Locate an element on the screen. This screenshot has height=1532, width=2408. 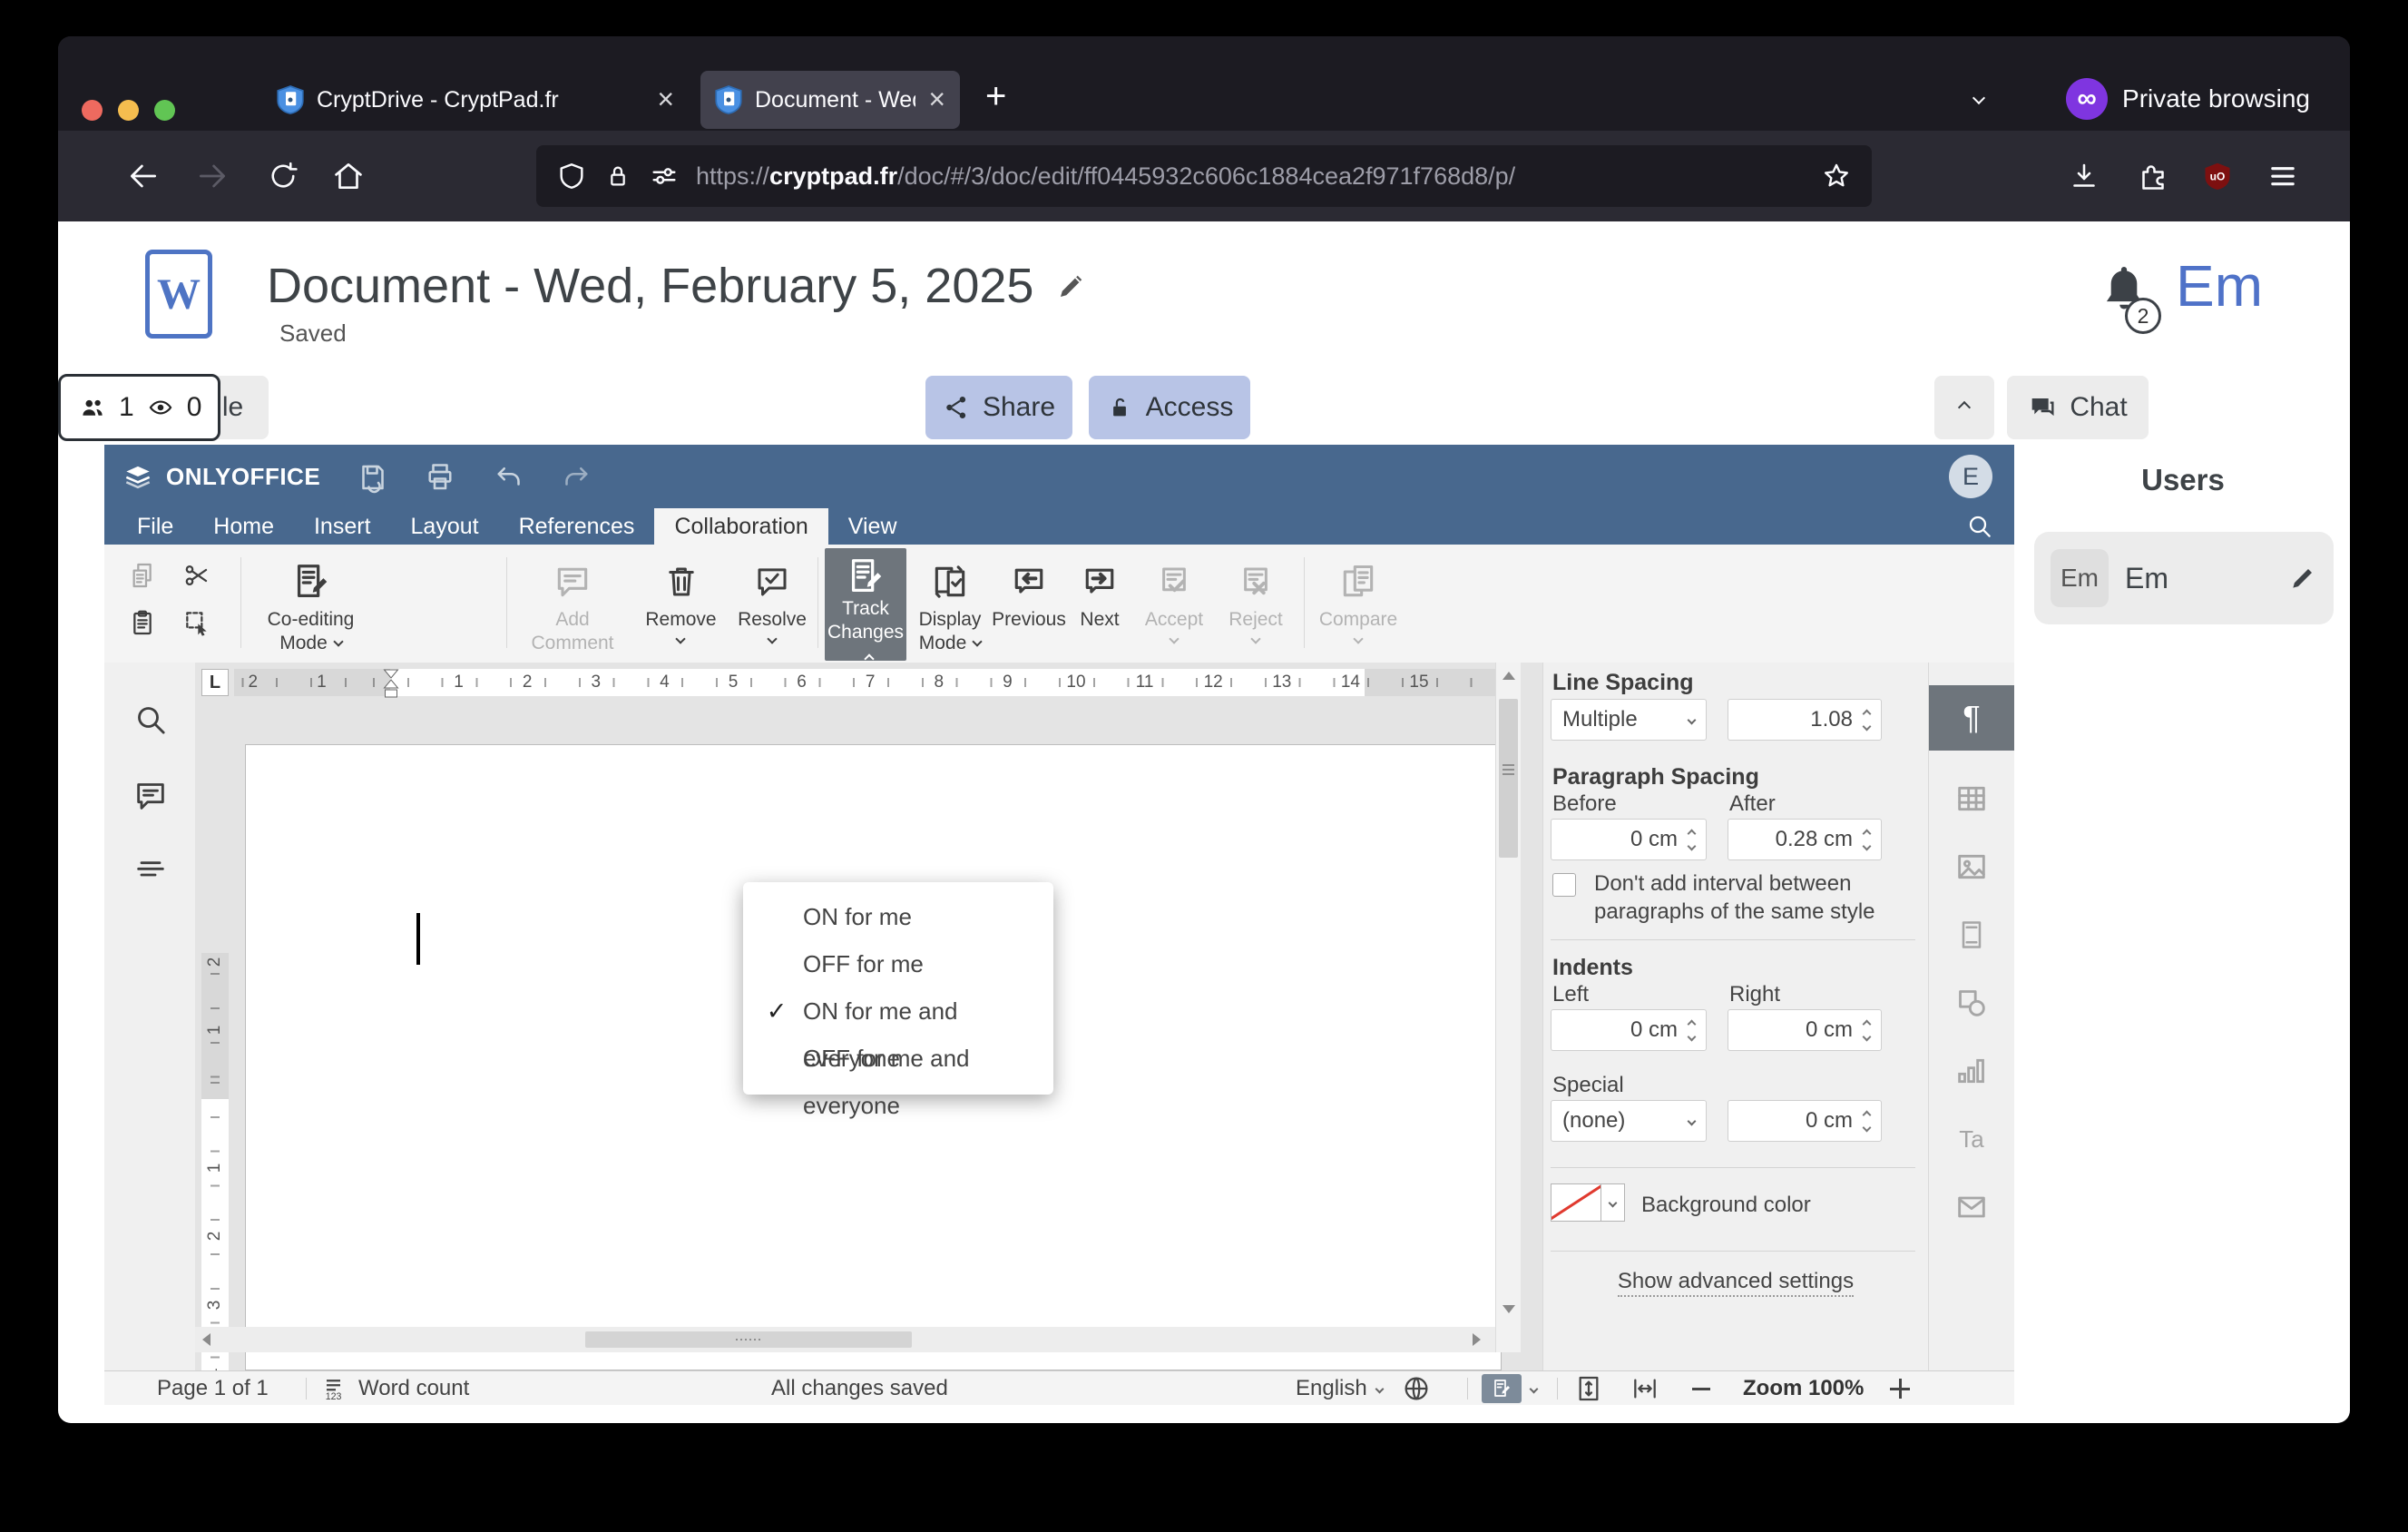
zoom-in-button is located at coordinates (1900, 1388).